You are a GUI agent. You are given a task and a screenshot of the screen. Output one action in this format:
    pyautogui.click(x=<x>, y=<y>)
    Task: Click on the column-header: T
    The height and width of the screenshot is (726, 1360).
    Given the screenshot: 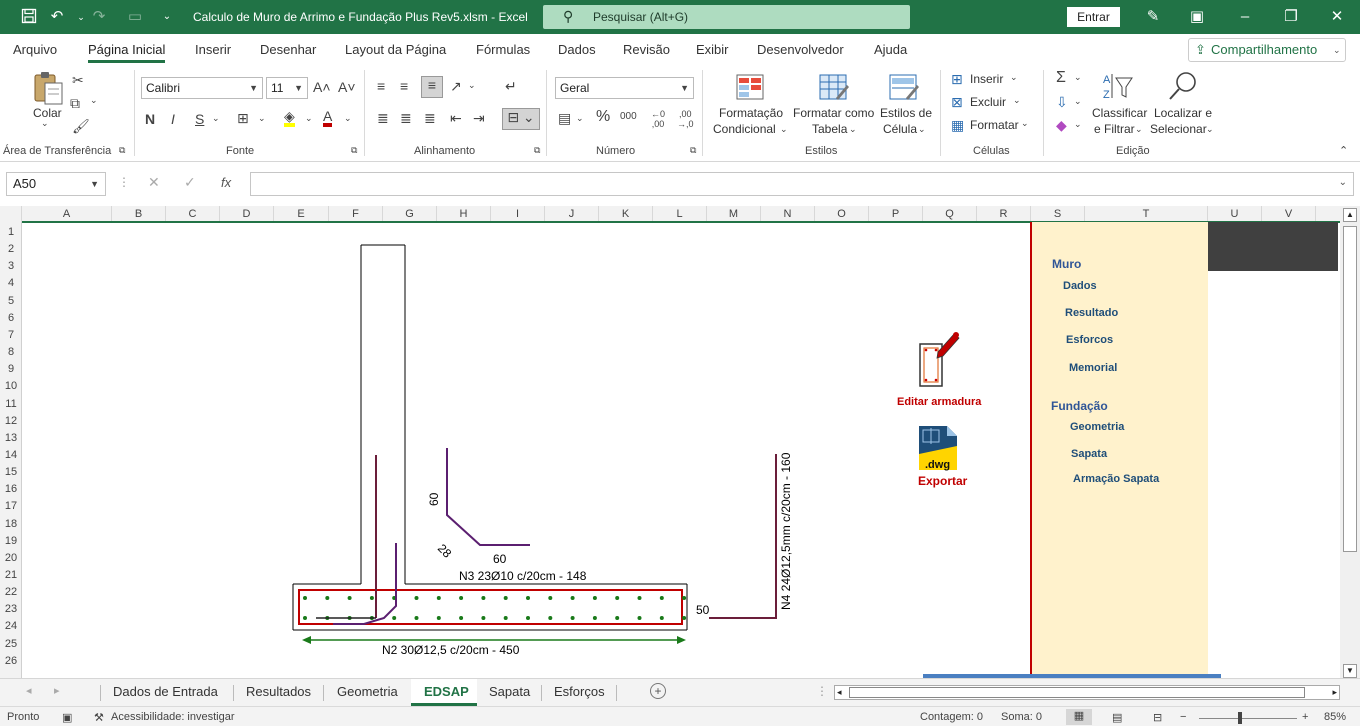 What is the action you would take?
    pyautogui.click(x=1146, y=214)
    